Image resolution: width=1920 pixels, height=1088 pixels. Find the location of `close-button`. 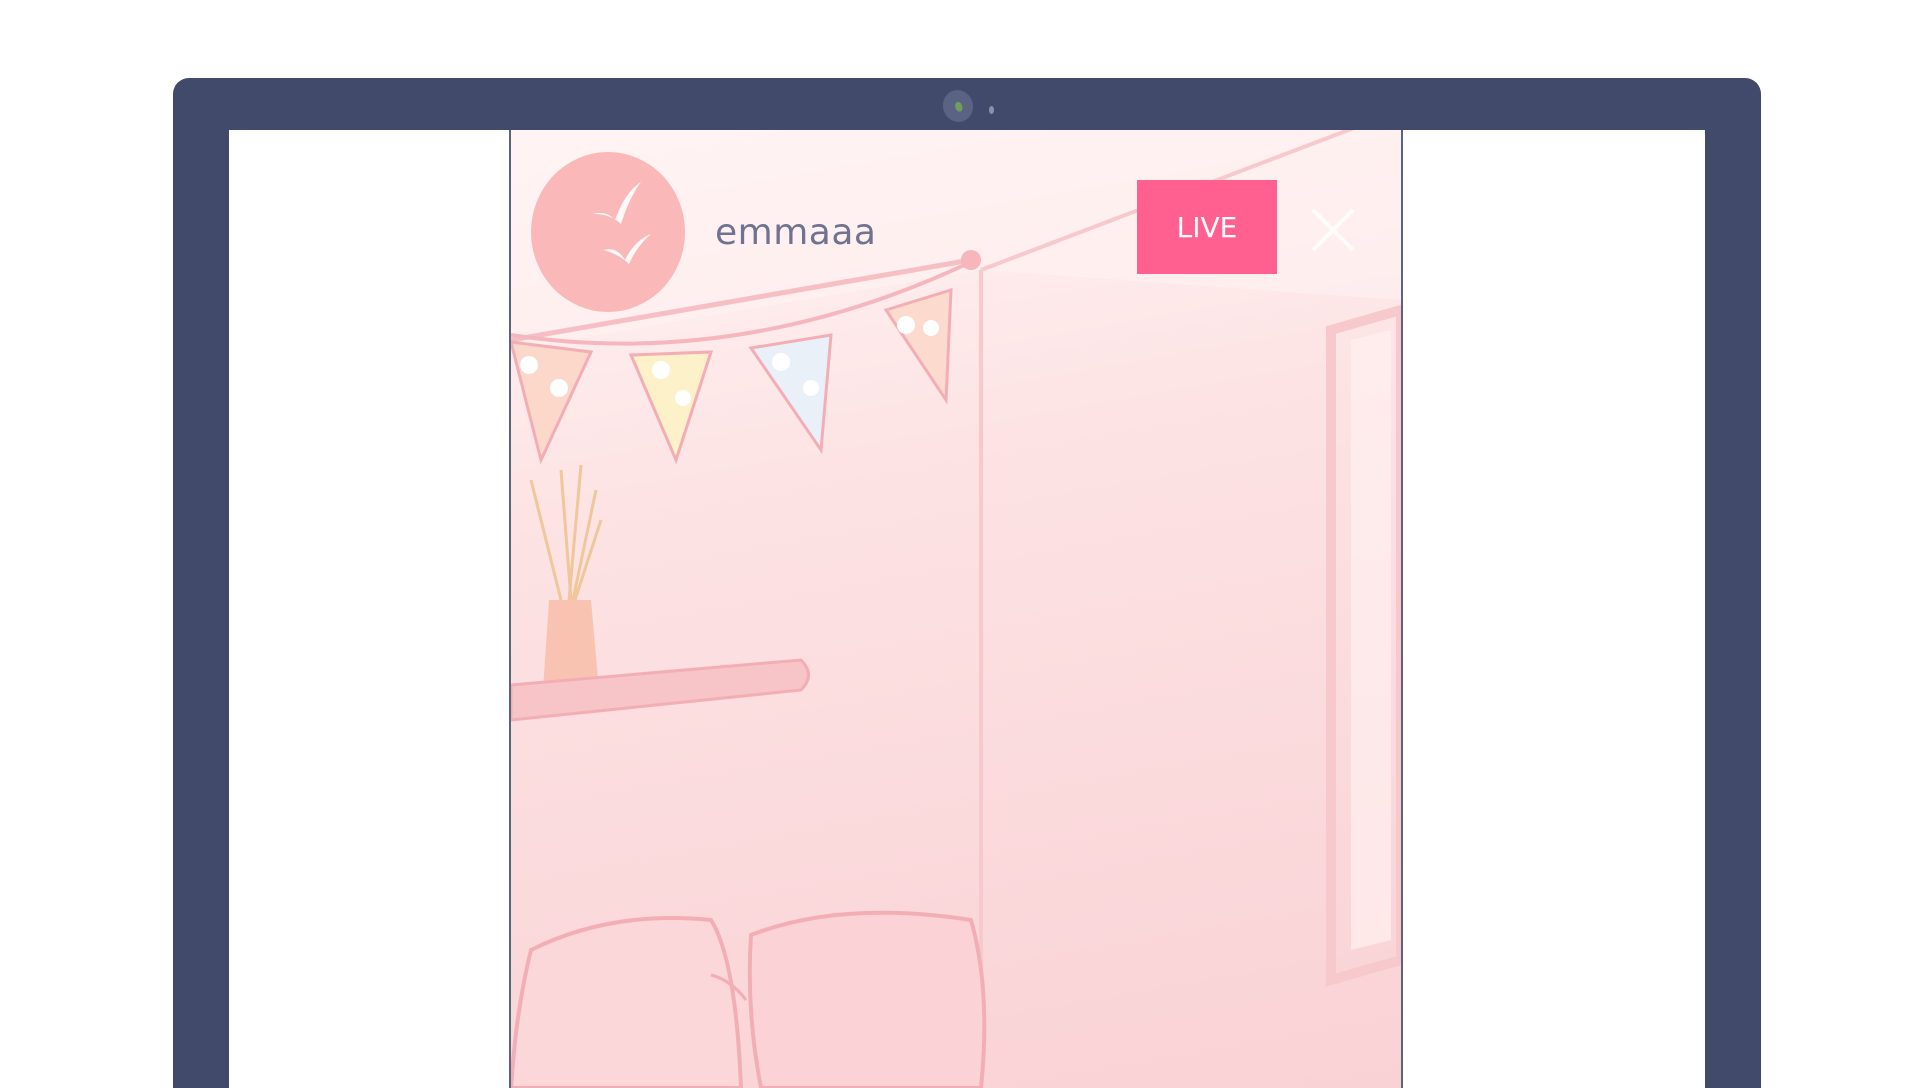

close-button is located at coordinates (1333, 230).